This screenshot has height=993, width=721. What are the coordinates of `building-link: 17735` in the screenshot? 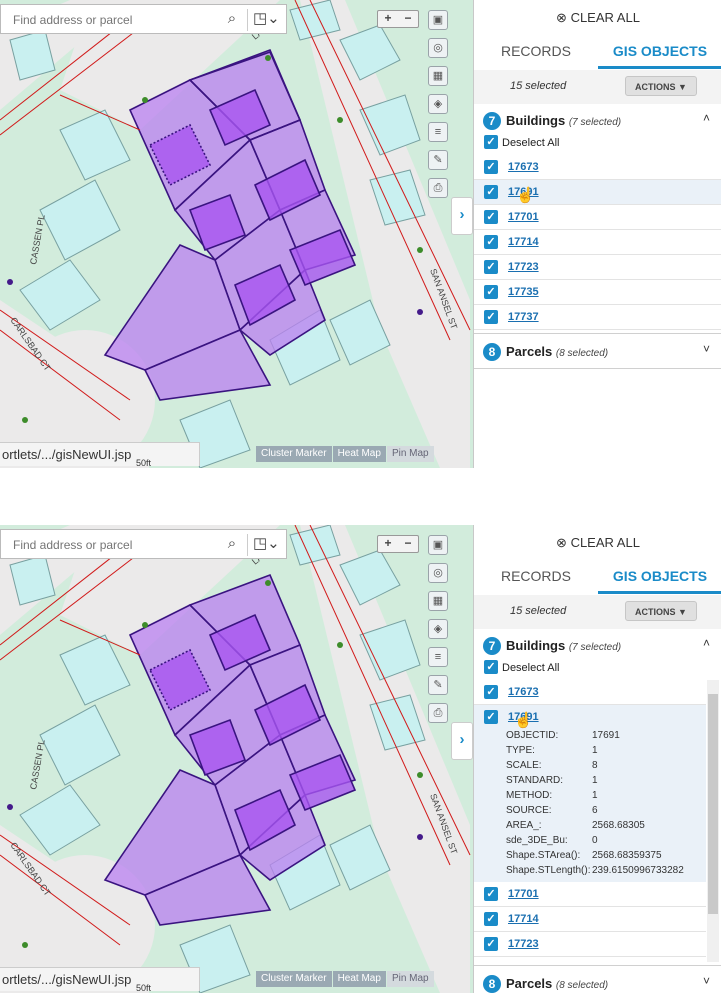 It's located at (523, 292).